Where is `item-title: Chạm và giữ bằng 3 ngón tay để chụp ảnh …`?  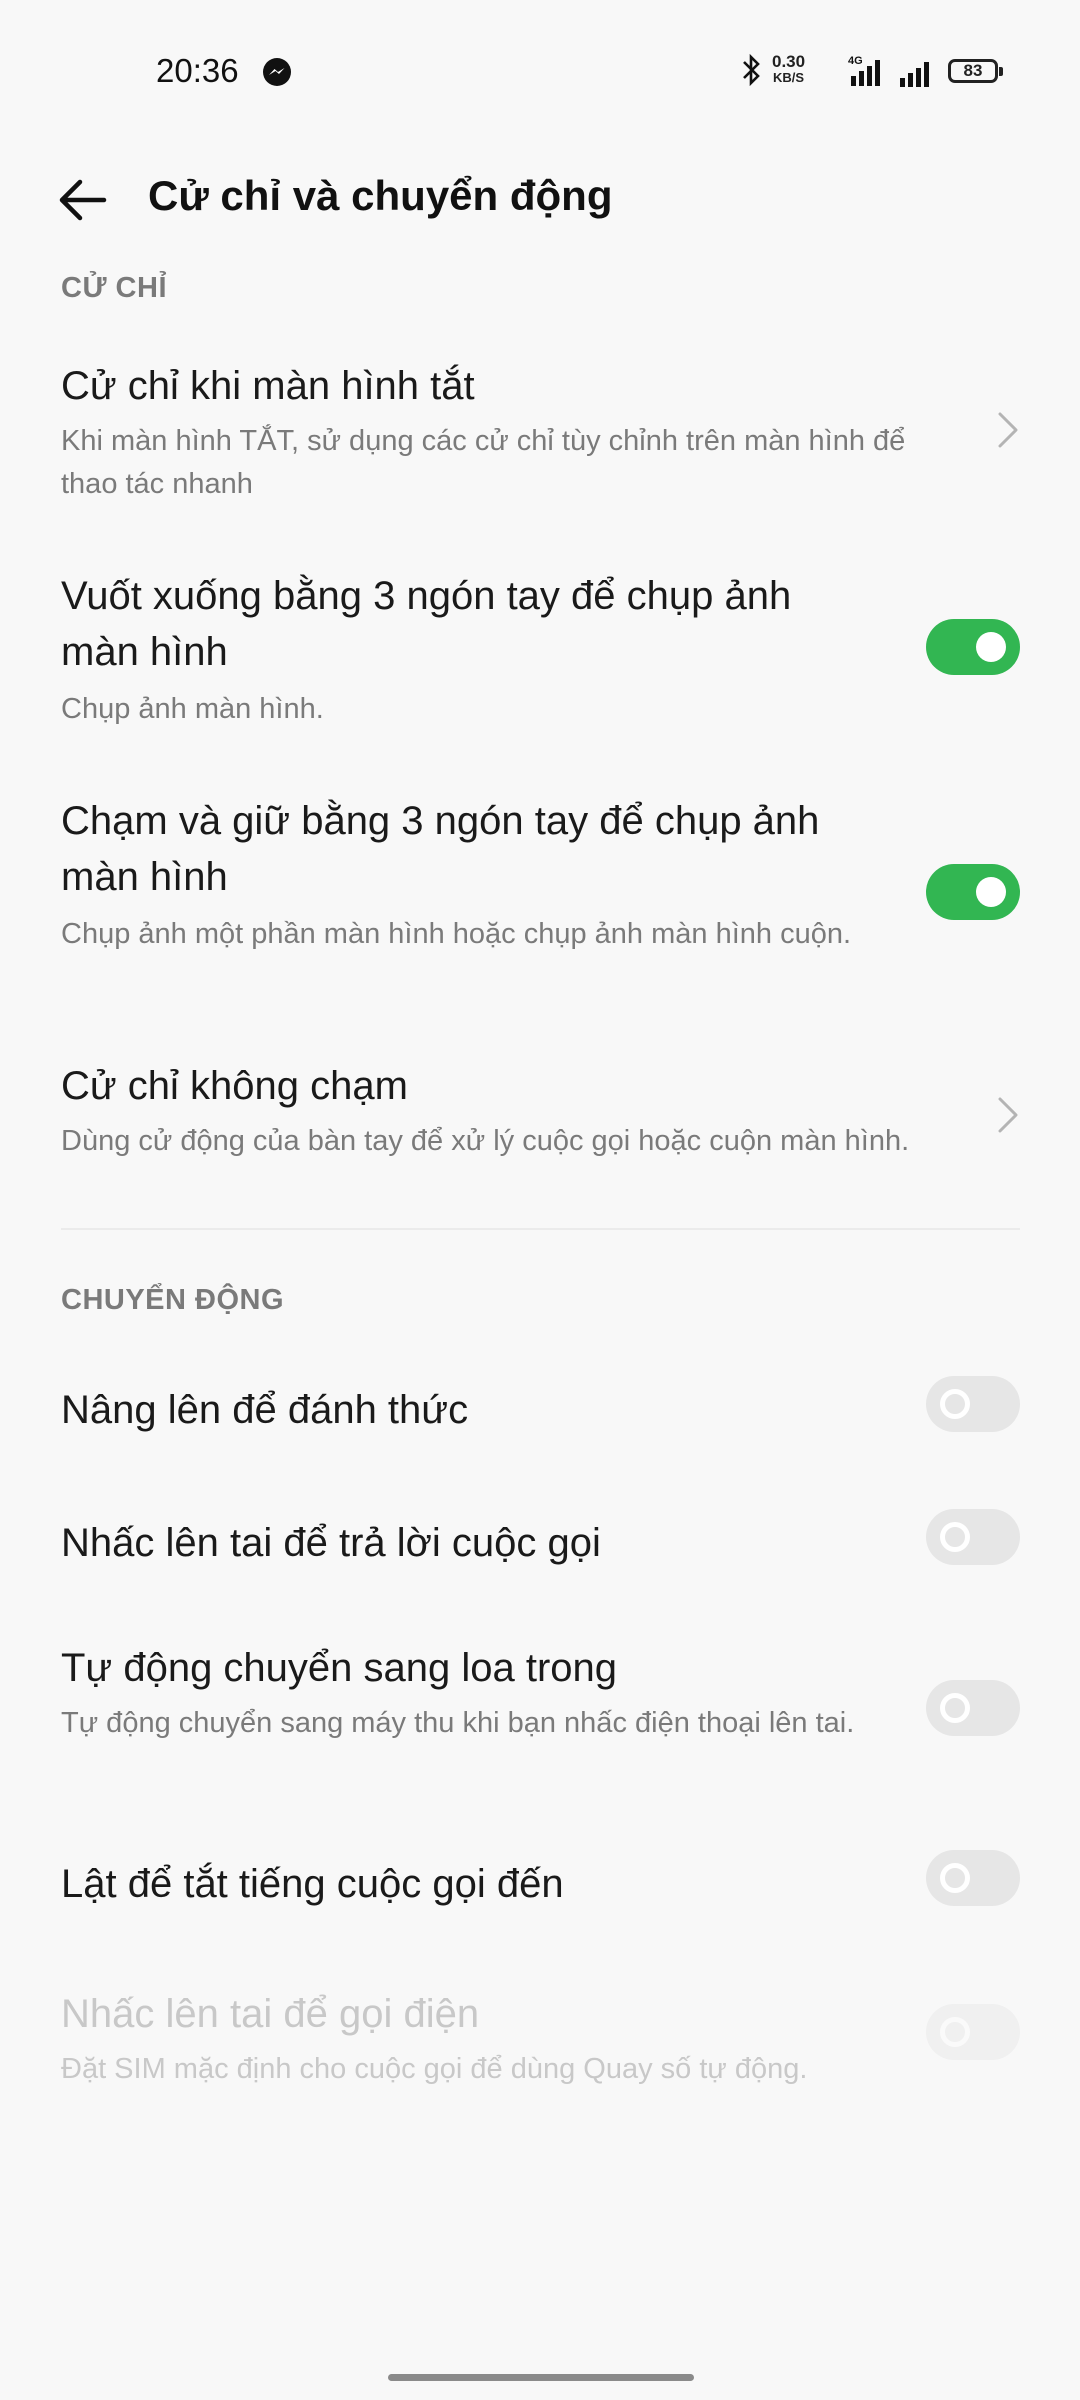 item-title: Chạm và giữ bằng 3 ngón tay để chụp ảnh … is located at coordinates (440, 849).